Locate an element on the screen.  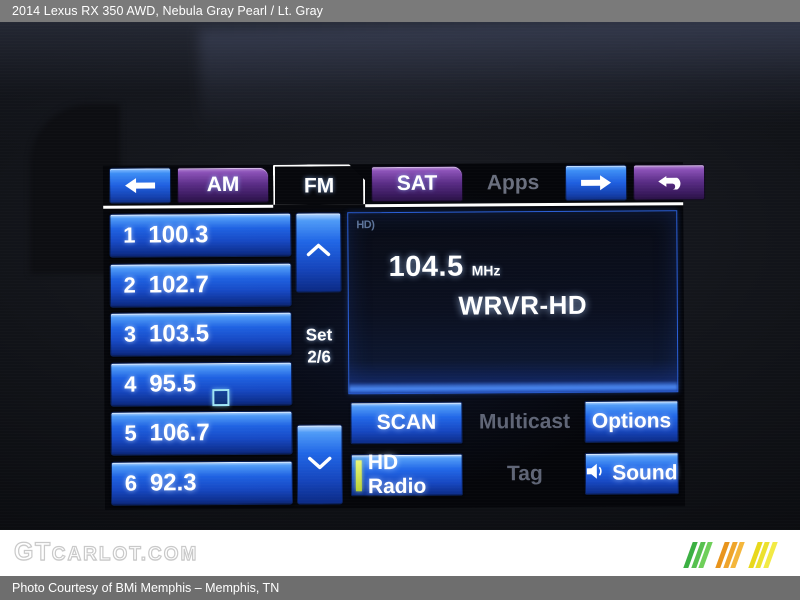
preset-number: 5 is located at coordinates (130, 433).